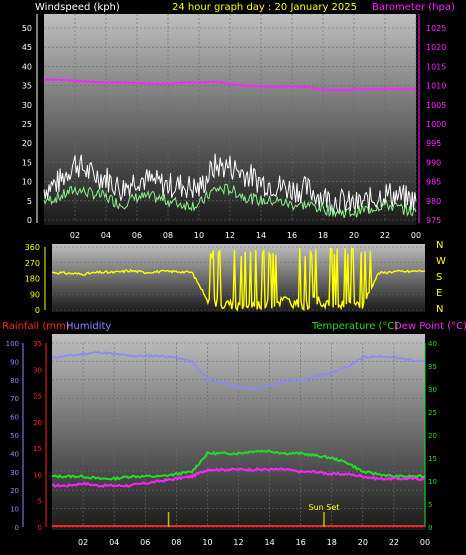 Image resolution: width=466 pixels, height=555 pixels. I want to click on rain-tick-label: 20, so click(37, 423).